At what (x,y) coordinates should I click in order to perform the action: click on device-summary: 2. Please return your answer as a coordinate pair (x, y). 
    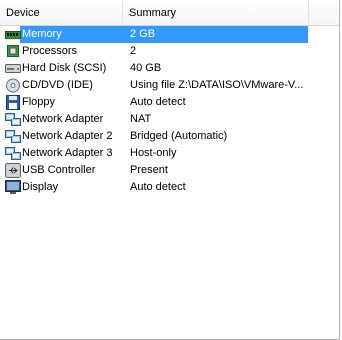
    Looking at the image, I should click on (133, 51).